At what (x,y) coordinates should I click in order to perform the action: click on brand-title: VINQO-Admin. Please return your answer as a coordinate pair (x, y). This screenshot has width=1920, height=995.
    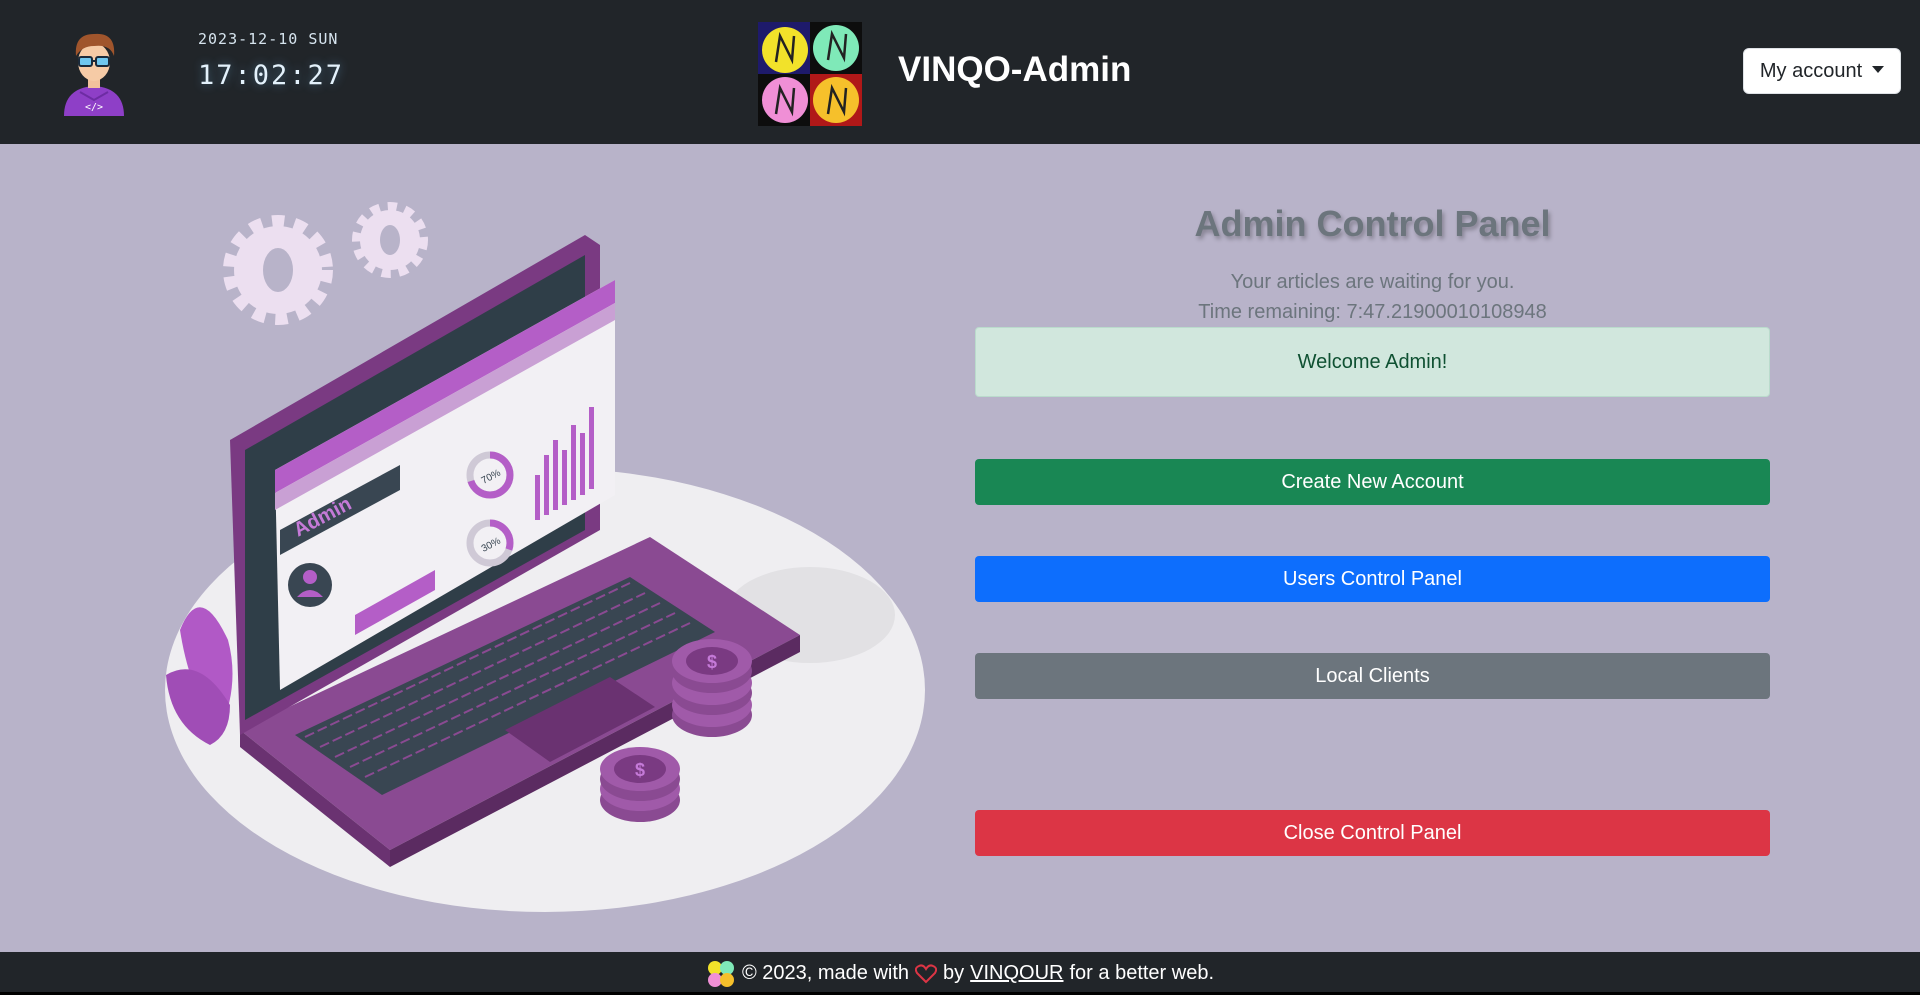
    Looking at the image, I should click on (1015, 69).